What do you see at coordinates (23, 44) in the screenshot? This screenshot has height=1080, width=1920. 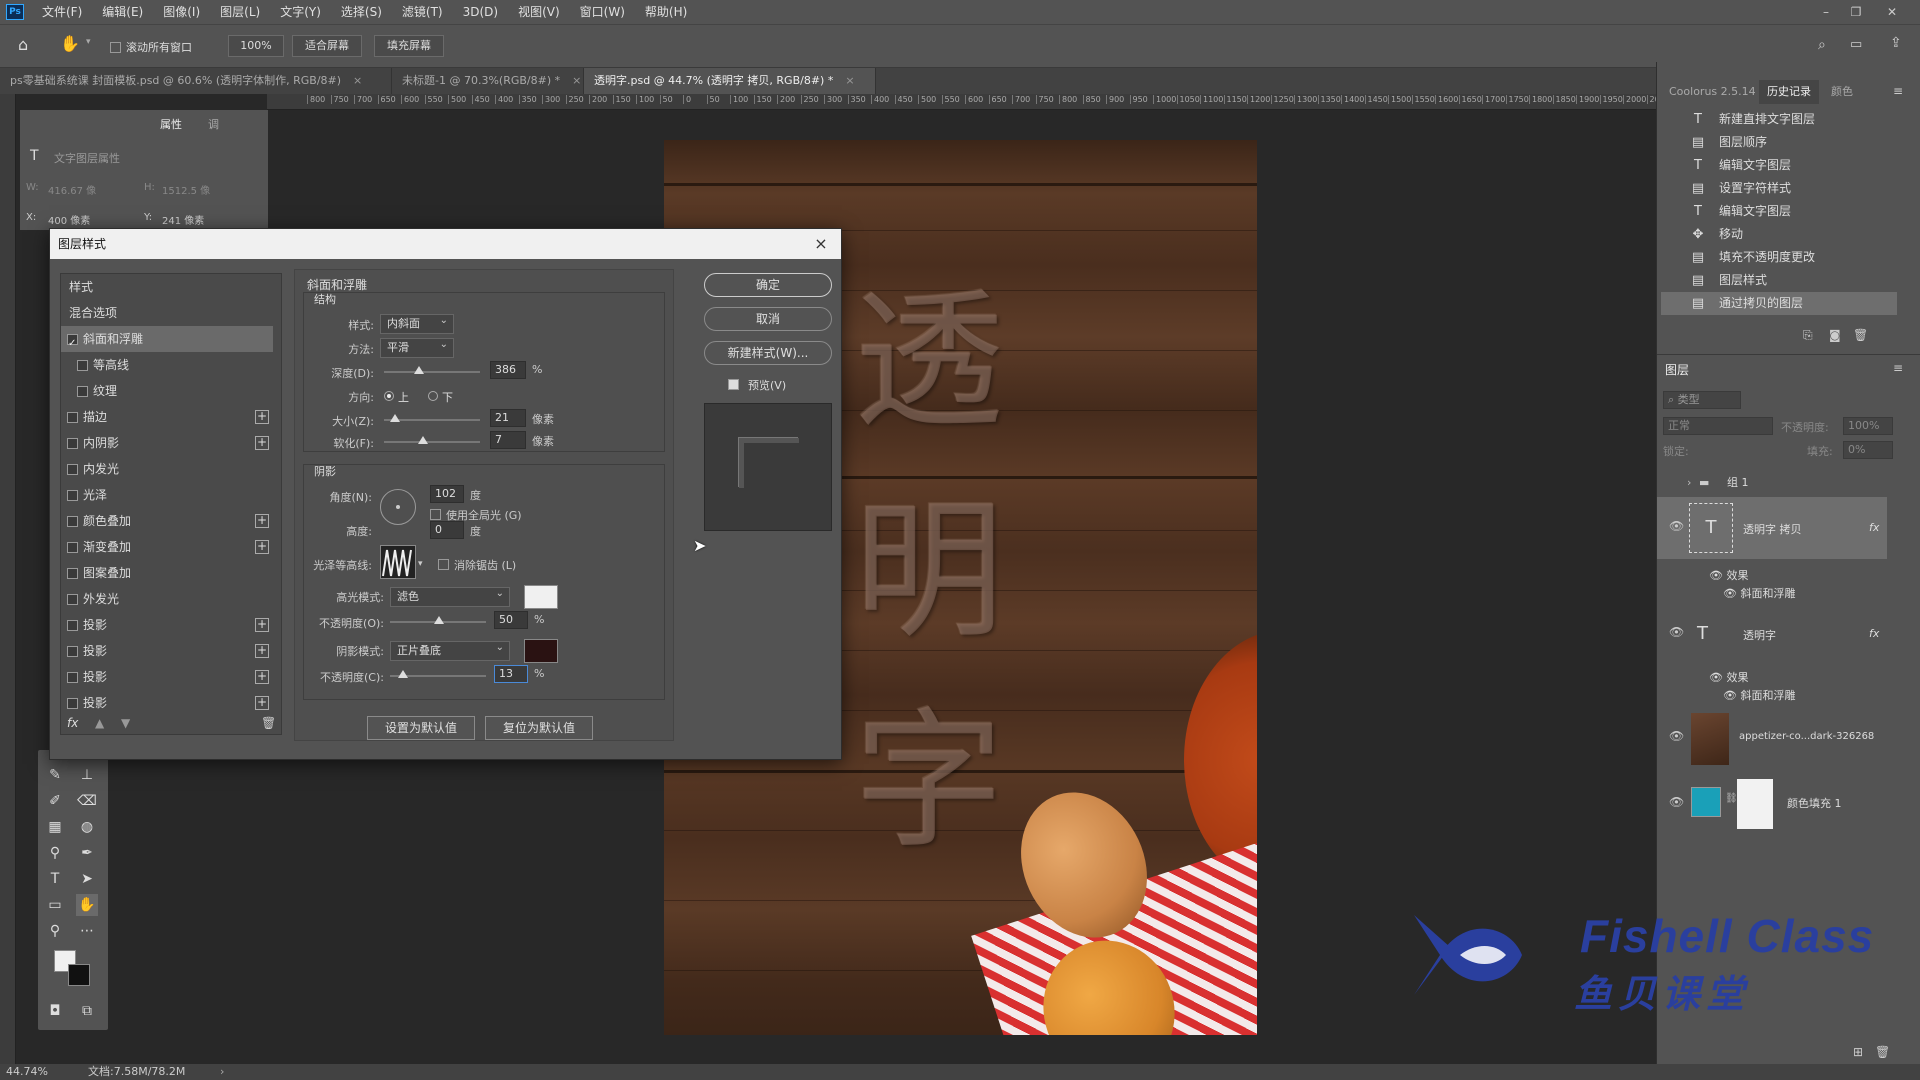 I see `home-icon: ⌂` at bounding box center [23, 44].